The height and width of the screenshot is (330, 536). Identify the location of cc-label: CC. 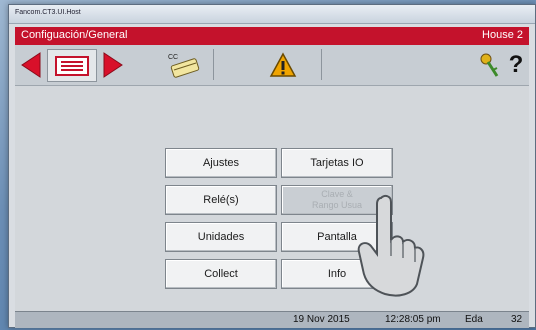
(173, 57).